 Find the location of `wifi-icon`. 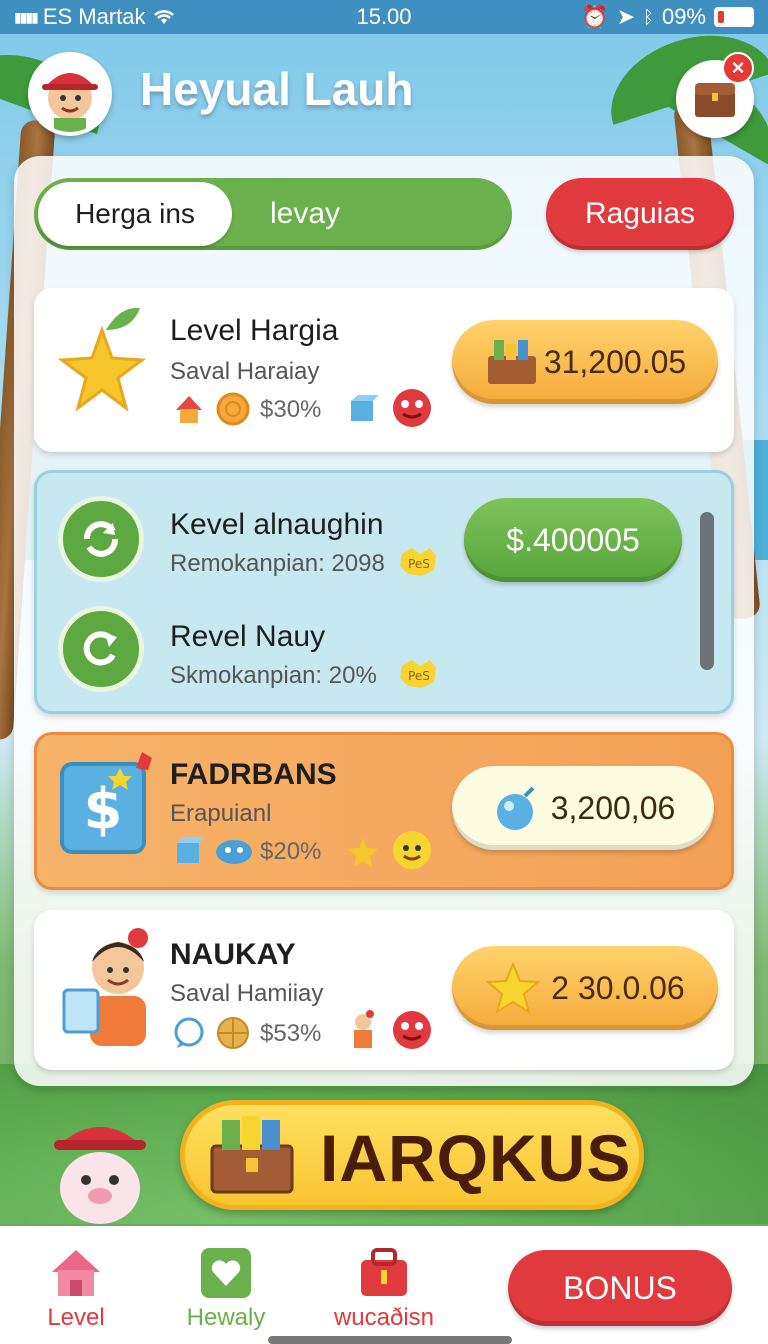

wifi-icon is located at coordinates (163, 17).